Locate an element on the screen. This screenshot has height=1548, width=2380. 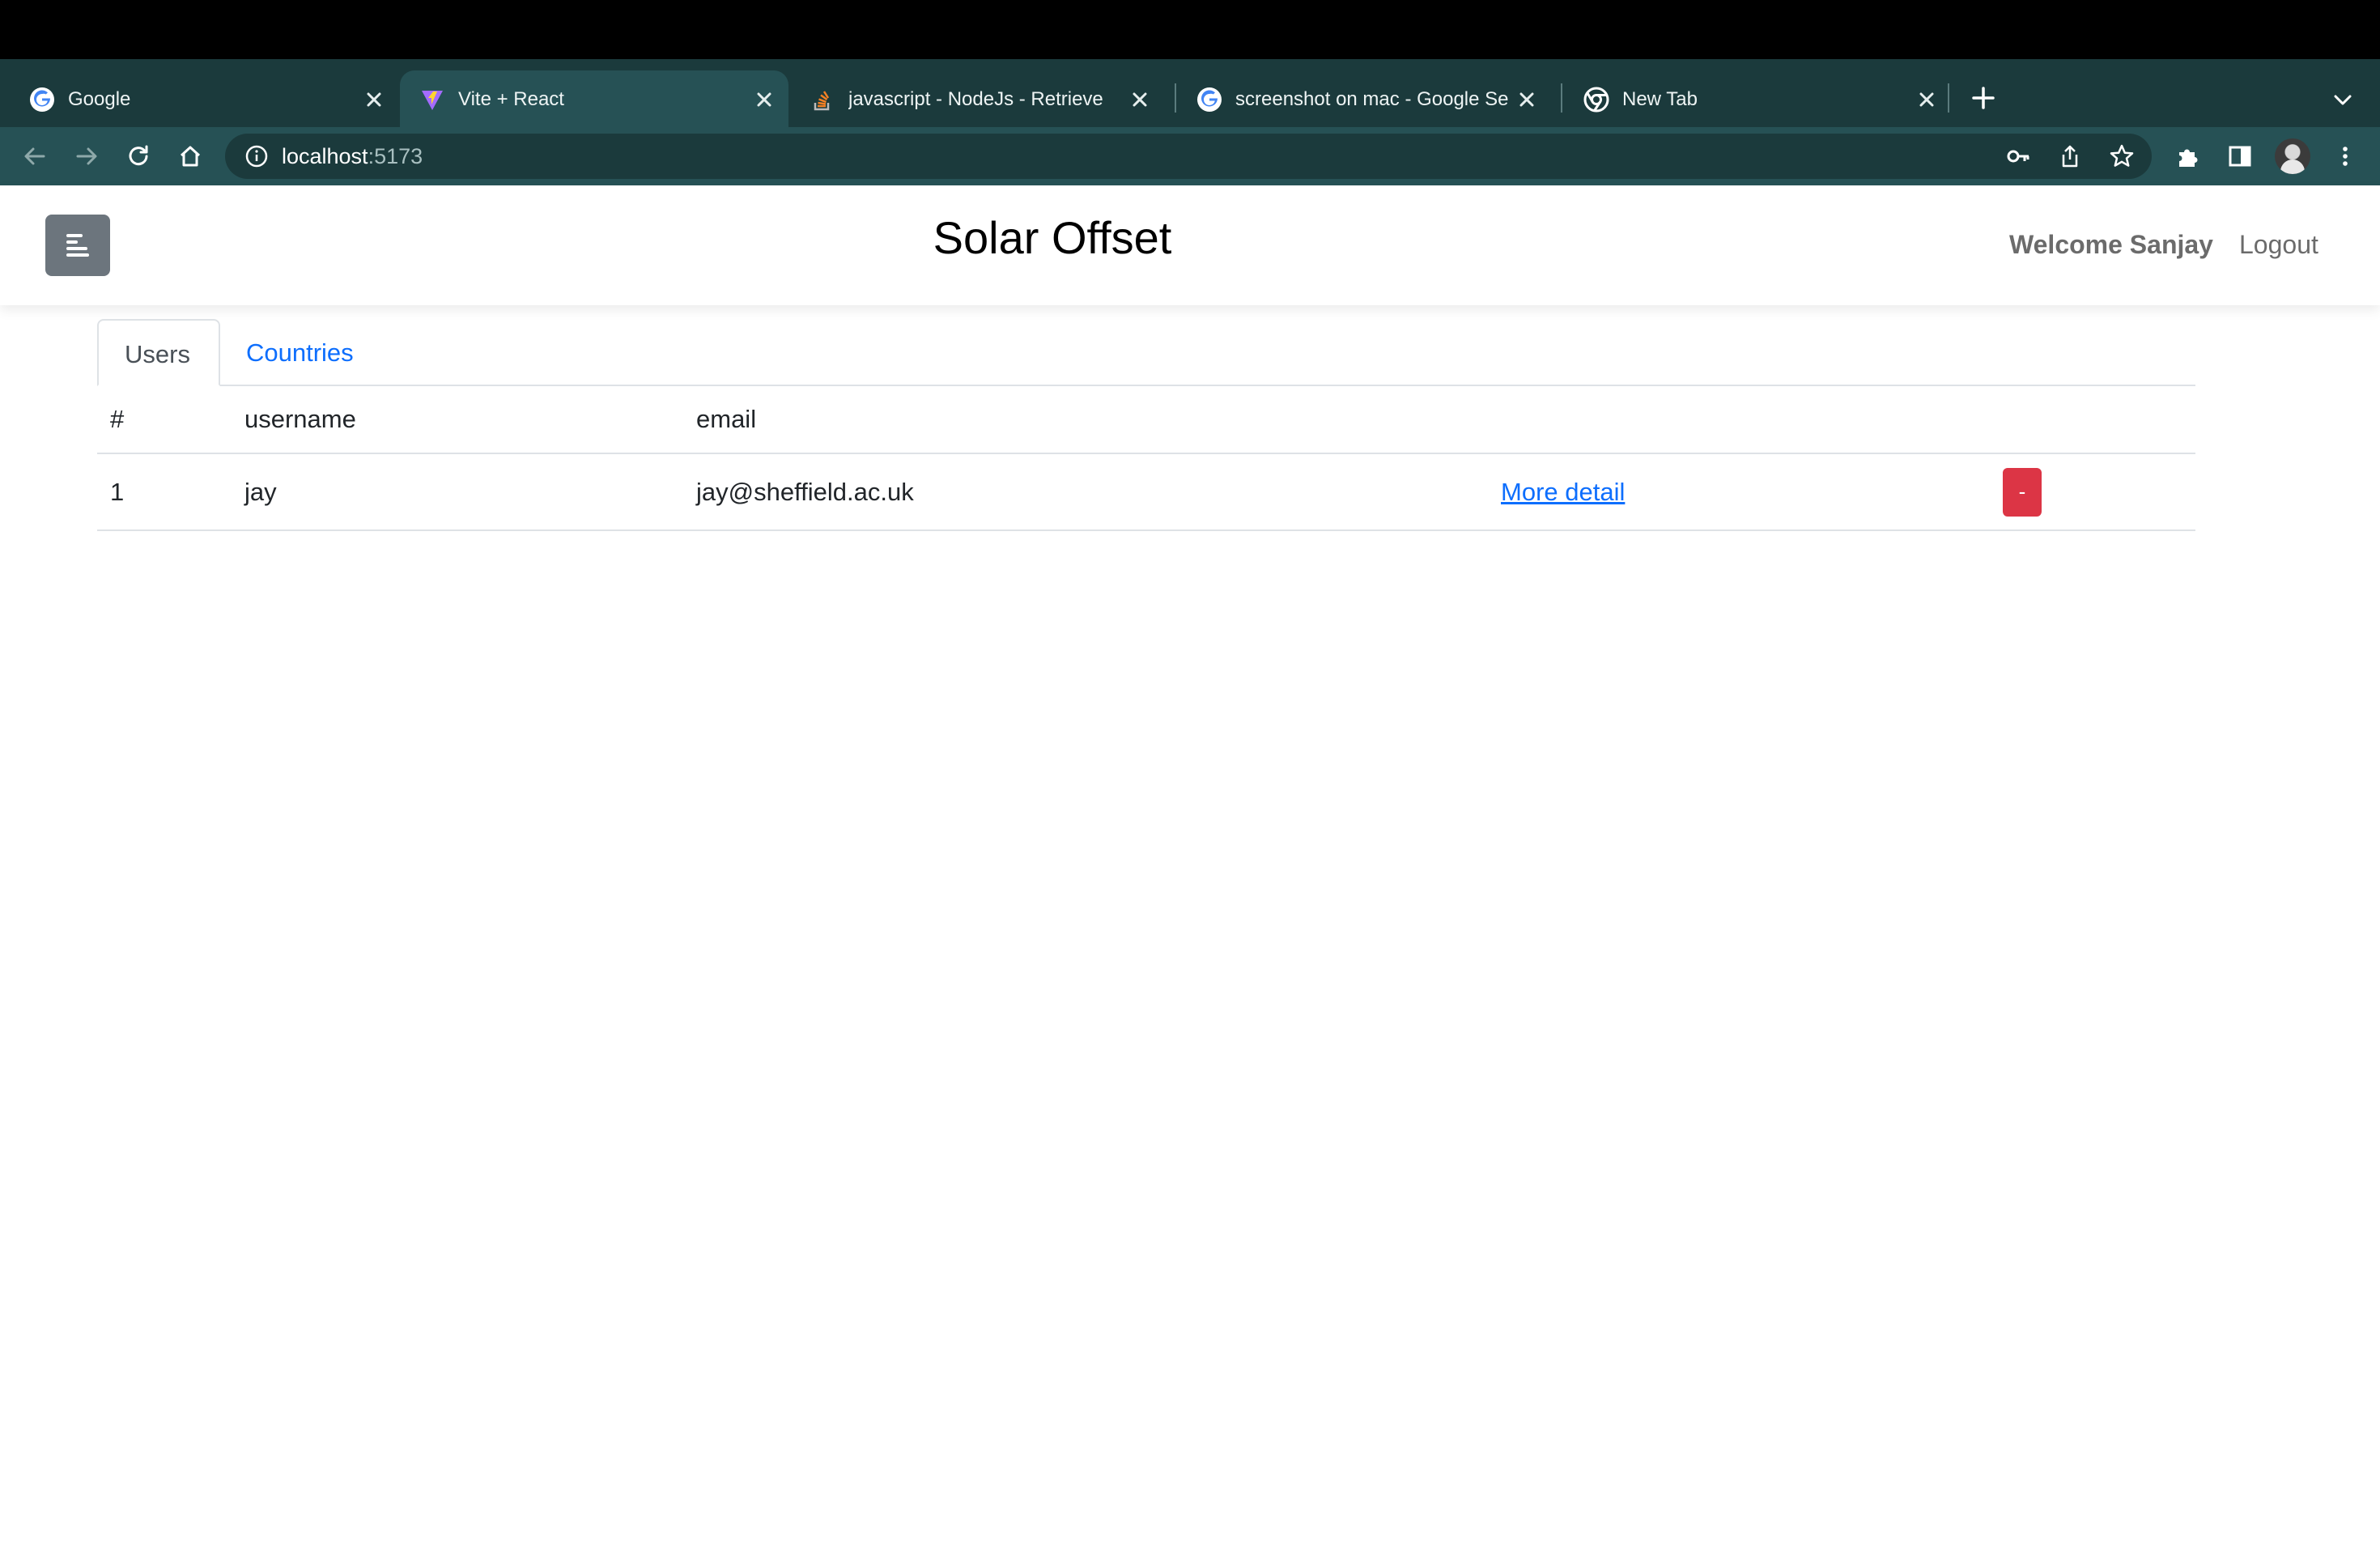
logout-link: Logout is located at coordinates (2278, 245).